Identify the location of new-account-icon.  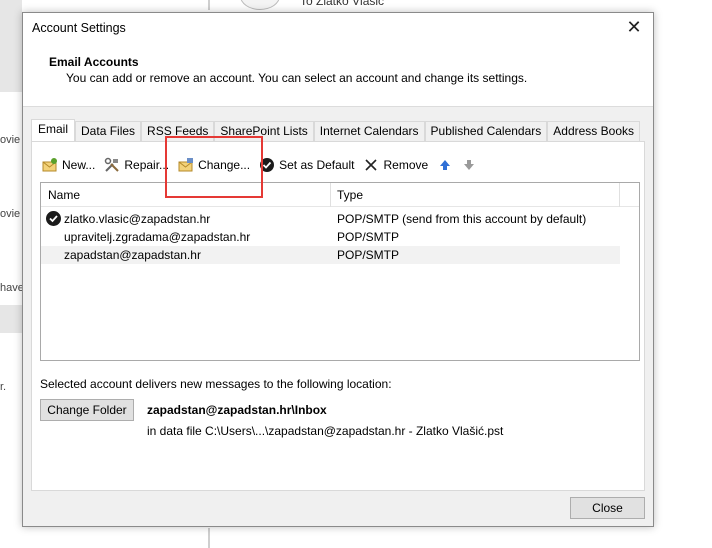
(50, 165).